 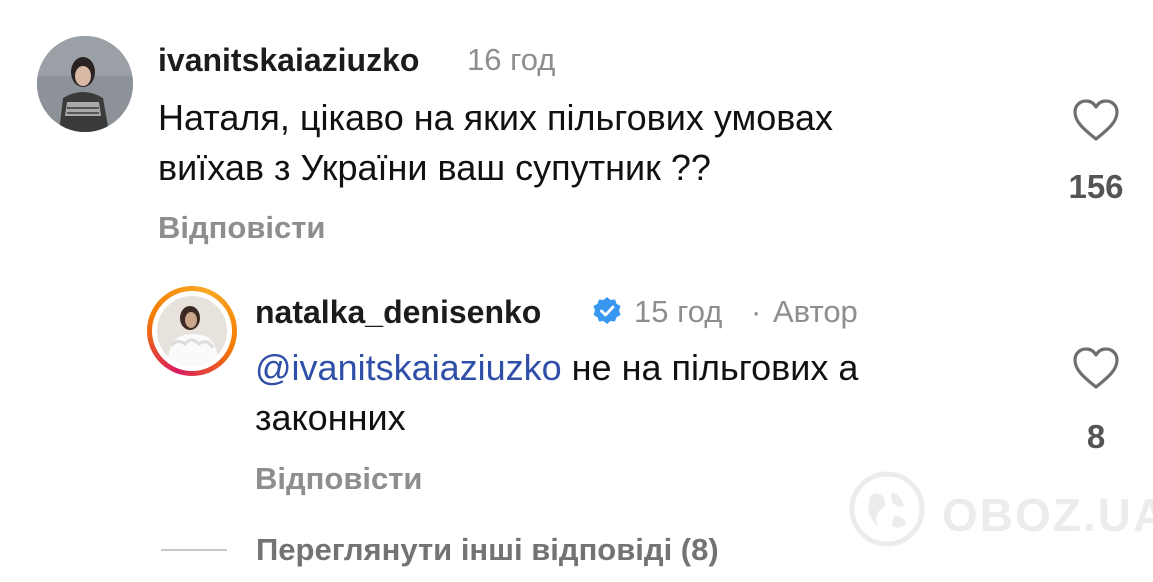 I want to click on reply-text-rest: не на пільгових а, so click(x=710, y=367).